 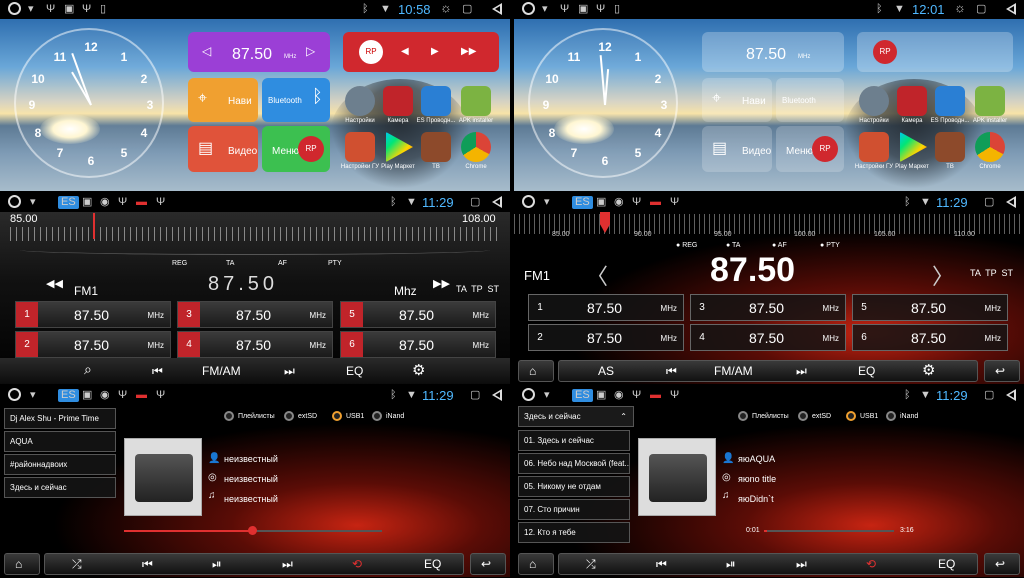 I want to click on flag-ta: TA, so click(x=230, y=263).